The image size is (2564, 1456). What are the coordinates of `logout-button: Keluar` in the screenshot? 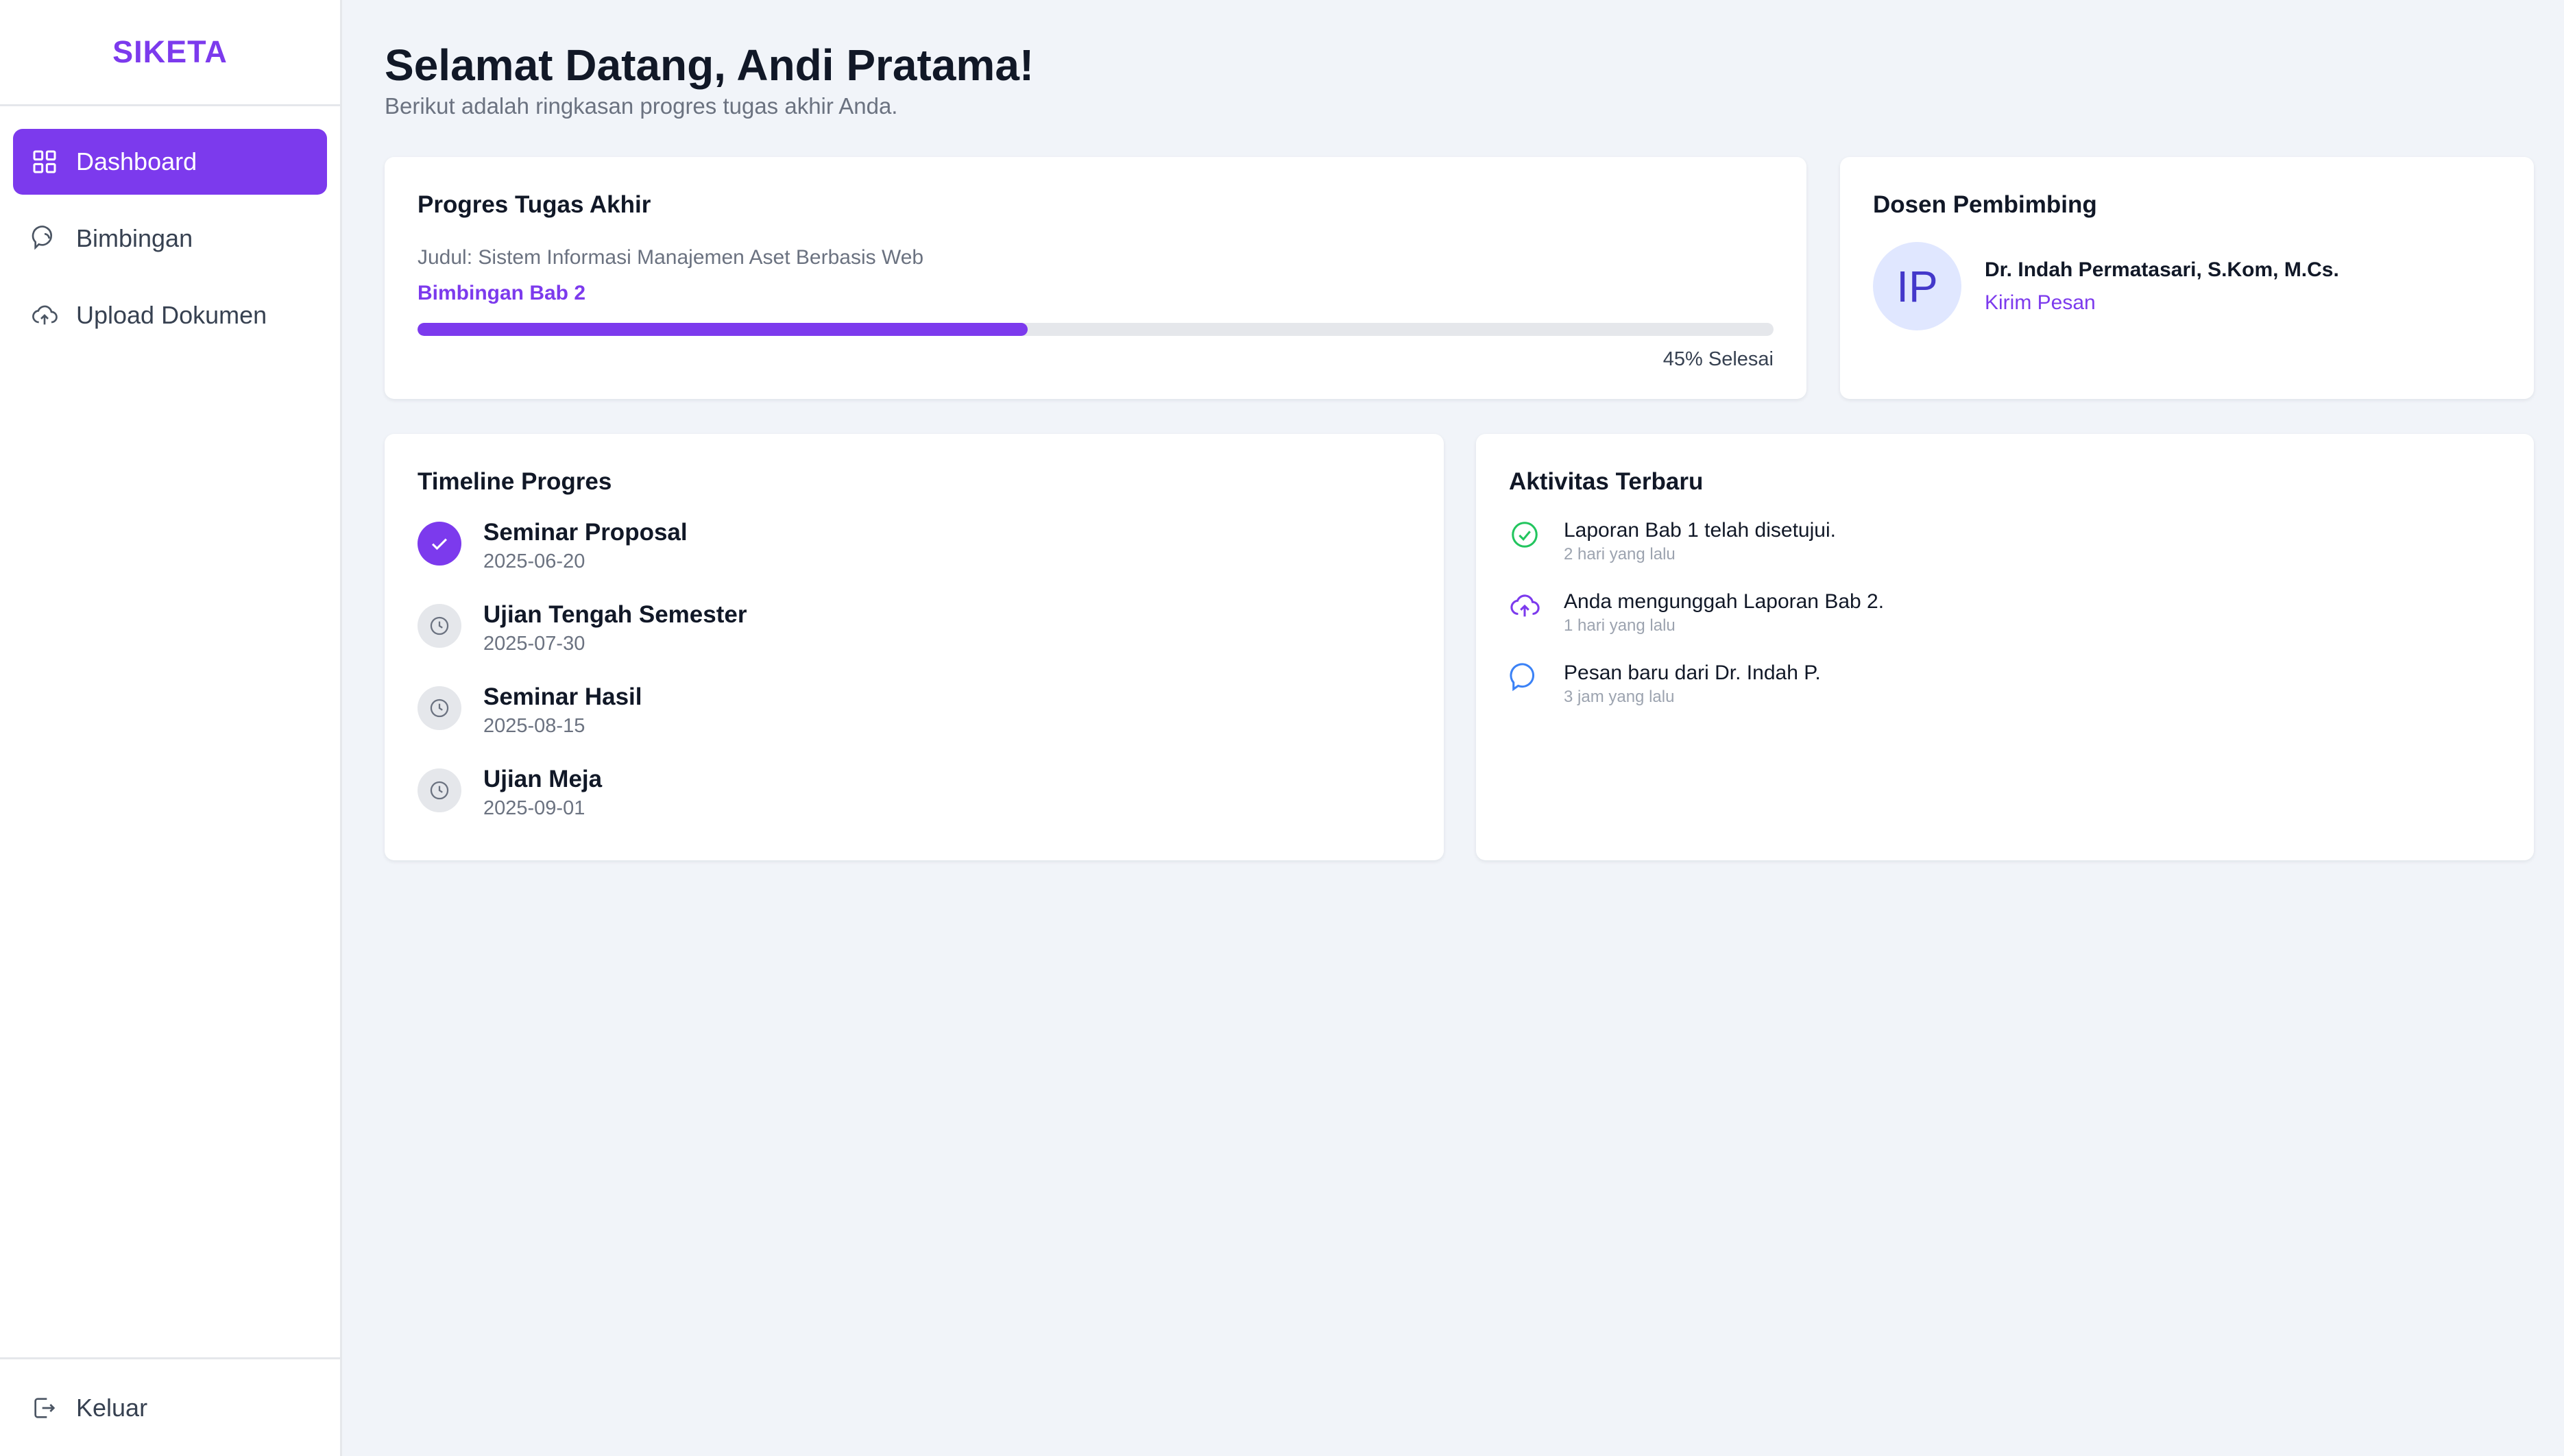 It's located at (170, 1408).